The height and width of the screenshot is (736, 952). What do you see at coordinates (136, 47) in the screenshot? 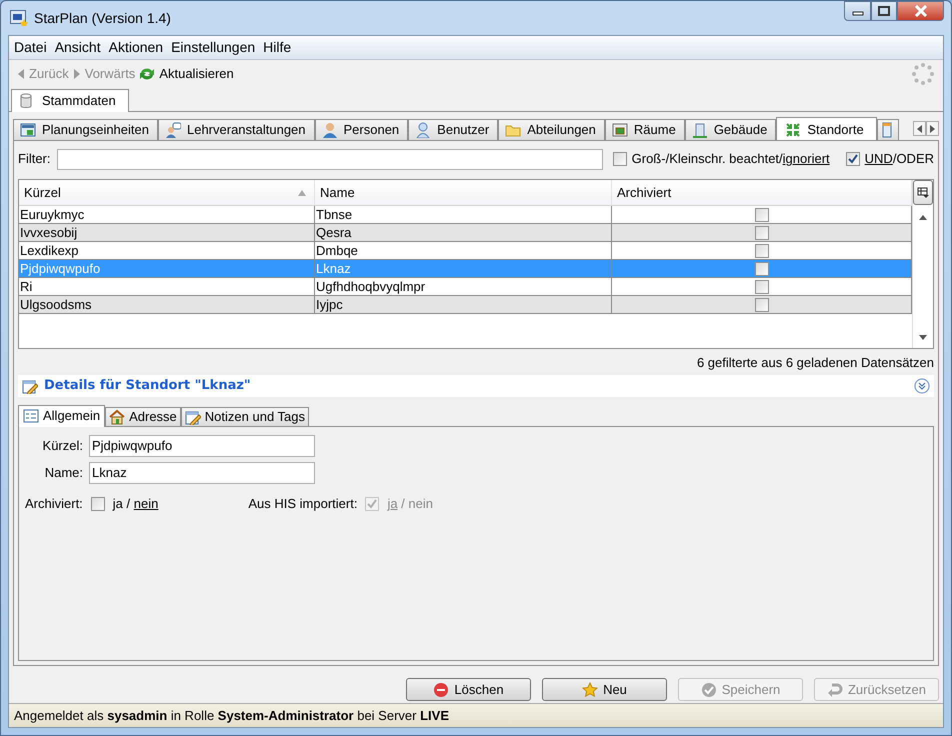
I see `menu-item: Aktionen` at bounding box center [136, 47].